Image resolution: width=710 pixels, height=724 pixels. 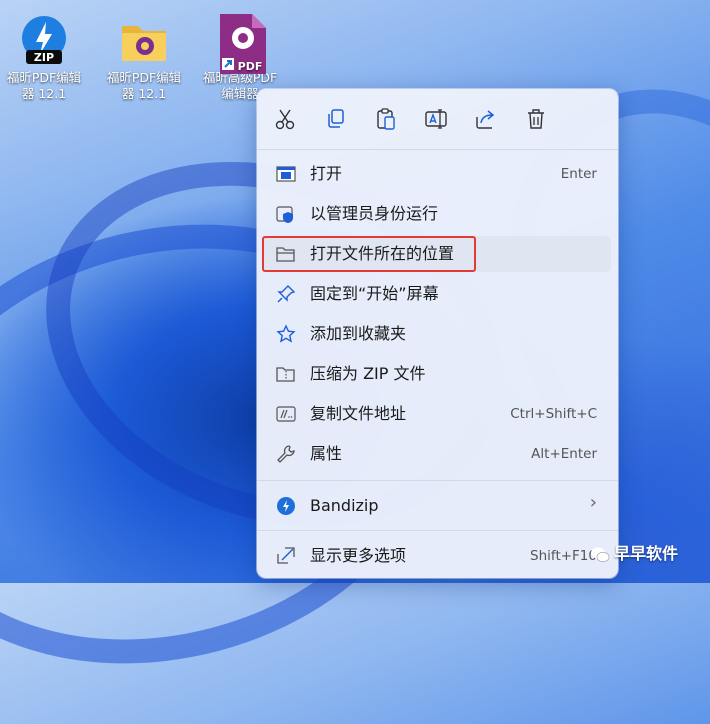 What do you see at coordinates (286, 374) in the screenshot?
I see `zip-folder-icon` at bounding box center [286, 374].